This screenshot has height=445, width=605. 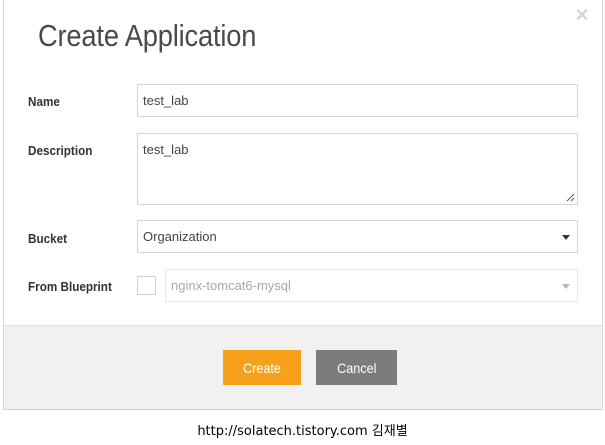 I want to click on cancel-button: Cancel, so click(x=356, y=367).